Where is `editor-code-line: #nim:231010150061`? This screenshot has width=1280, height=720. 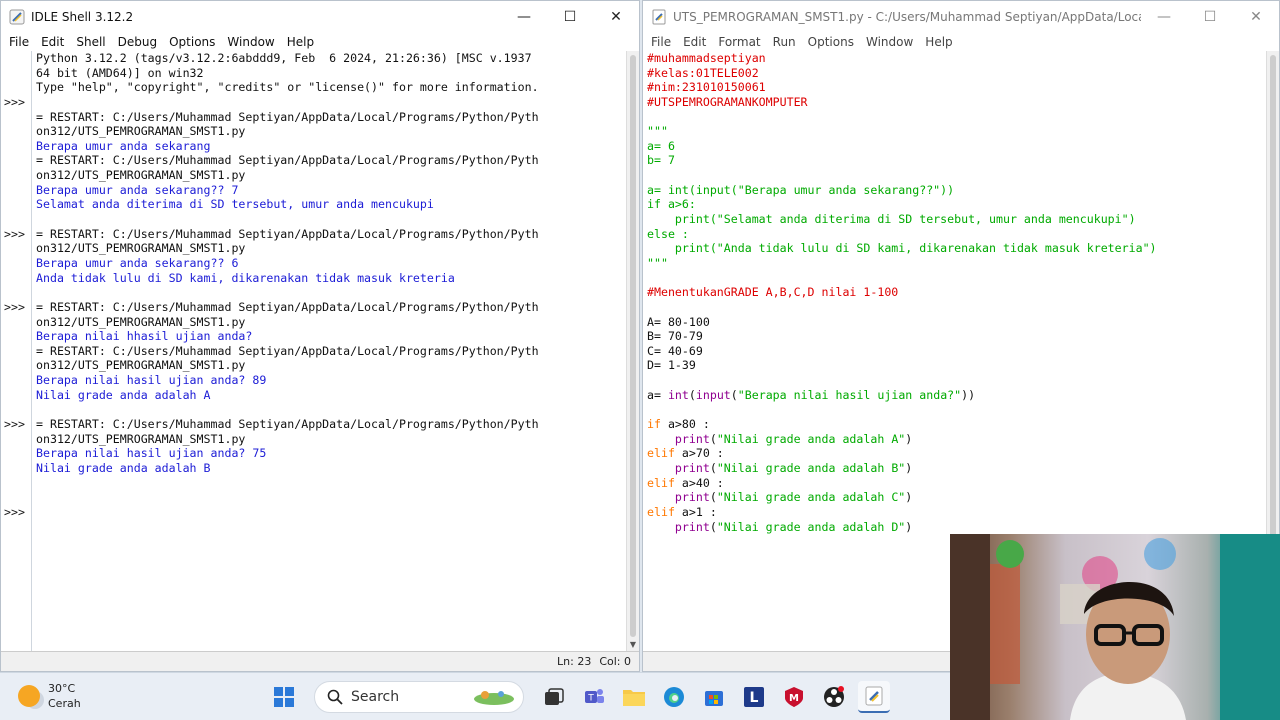
editor-code-line: #nim:231010150061 is located at coordinates (956, 87).